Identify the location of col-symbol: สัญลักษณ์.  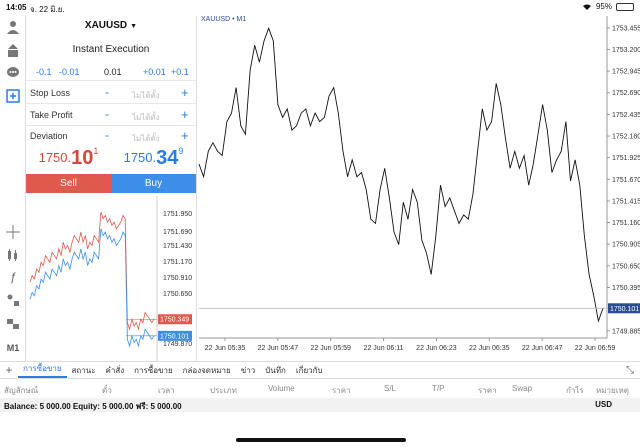
(21, 390).